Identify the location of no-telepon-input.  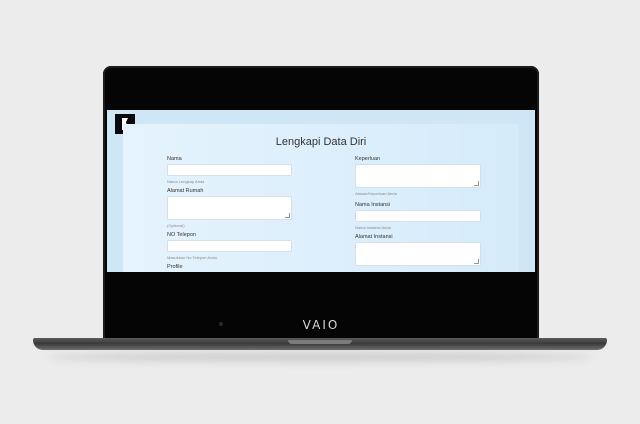
(229, 246).